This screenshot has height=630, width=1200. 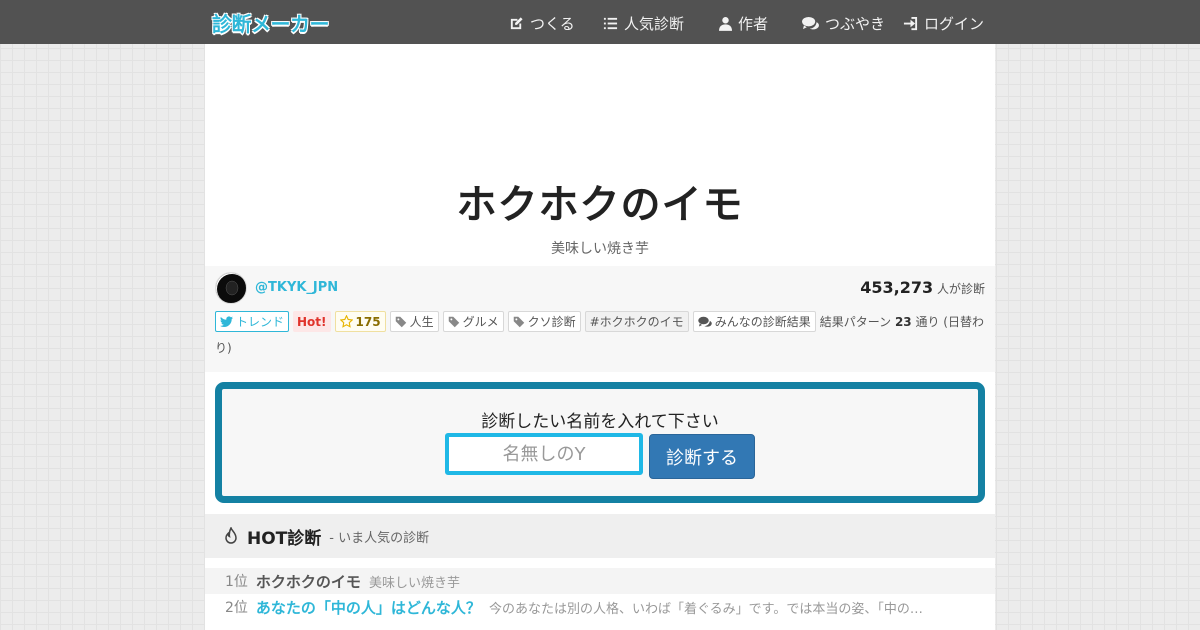 What do you see at coordinates (379, 538) in the screenshot?
I see `hot-subtitle: - いま人気の診断` at bounding box center [379, 538].